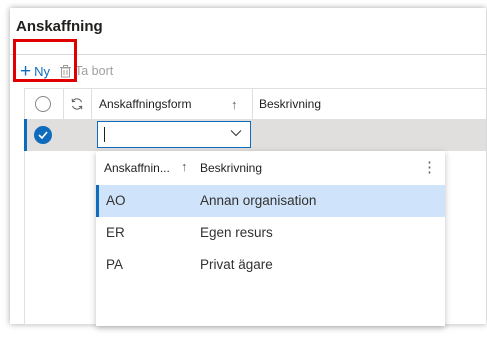  I want to click on checkmark-icon, so click(43, 135).